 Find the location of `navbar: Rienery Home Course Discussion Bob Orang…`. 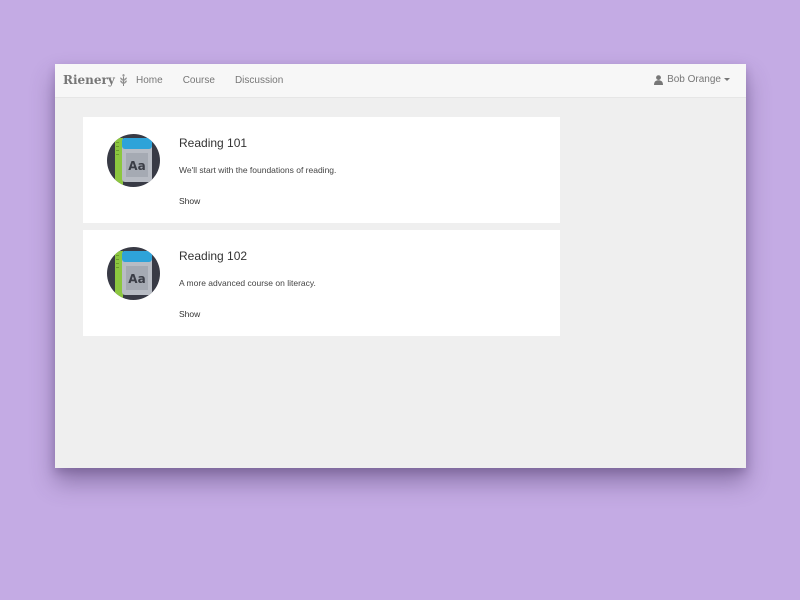

navbar: Rienery Home Course Discussion Bob Orang… is located at coordinates (400, 81).